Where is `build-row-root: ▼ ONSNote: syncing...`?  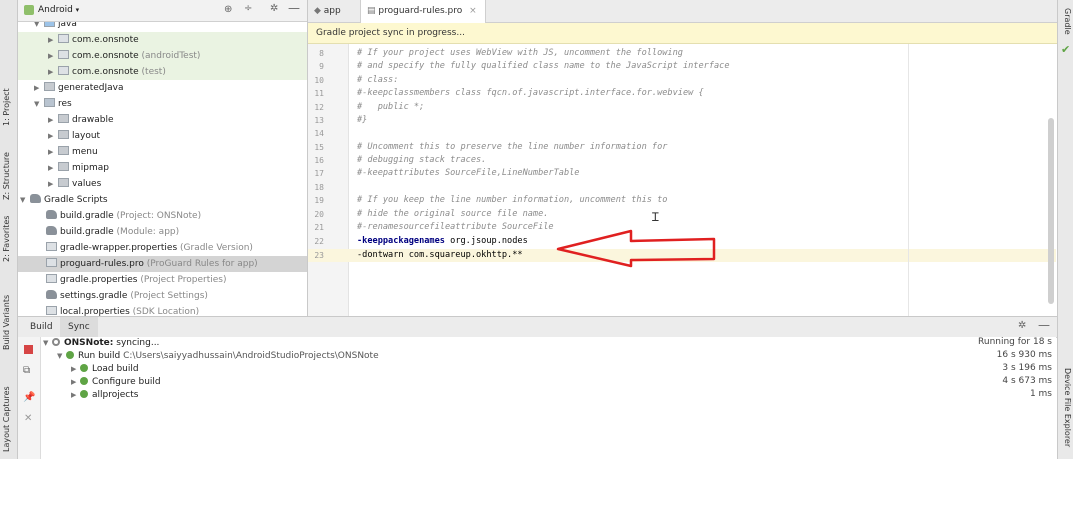
build-row-root: ▼ ONSNote: syncing... is located at coordinates (101, 343).